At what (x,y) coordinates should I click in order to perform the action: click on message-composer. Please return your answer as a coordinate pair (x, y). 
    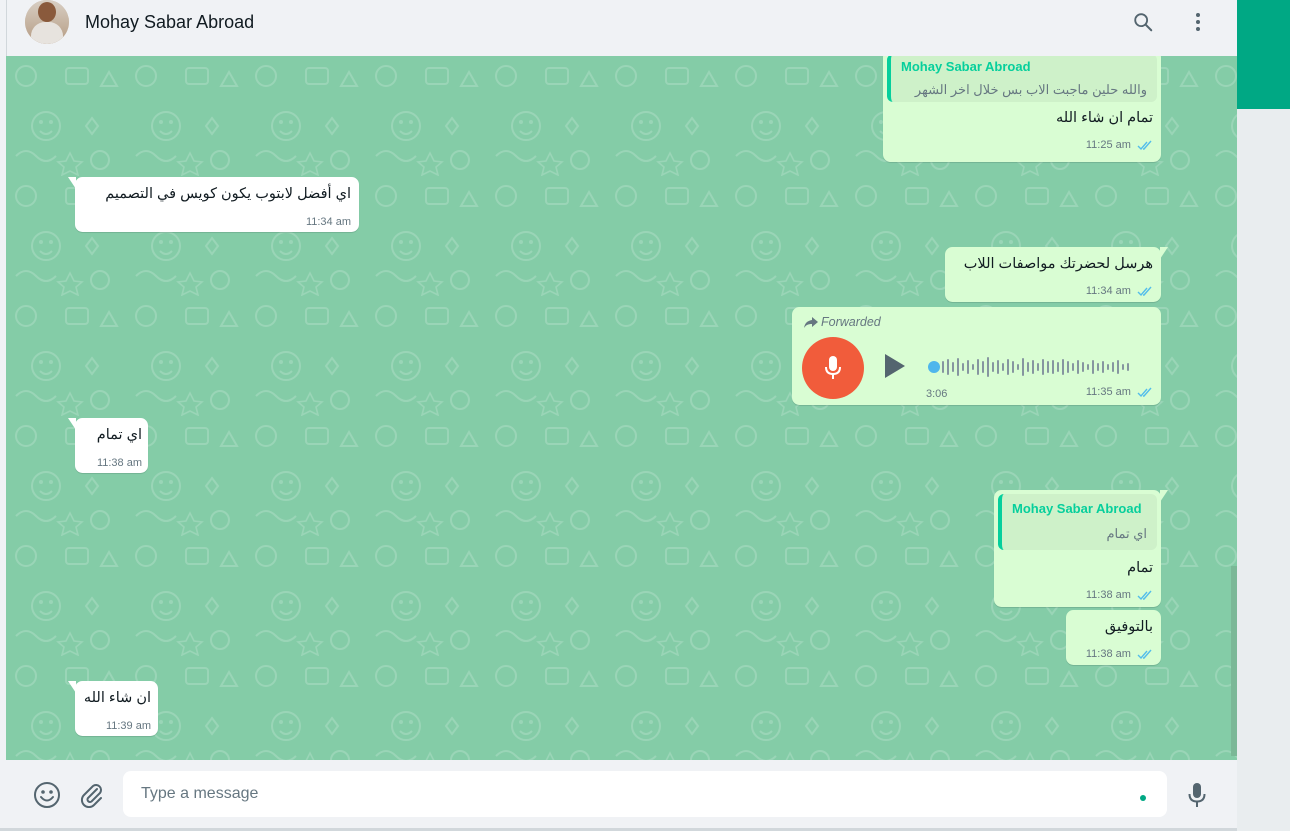
    Looking at the image, I should click on (621, 794).